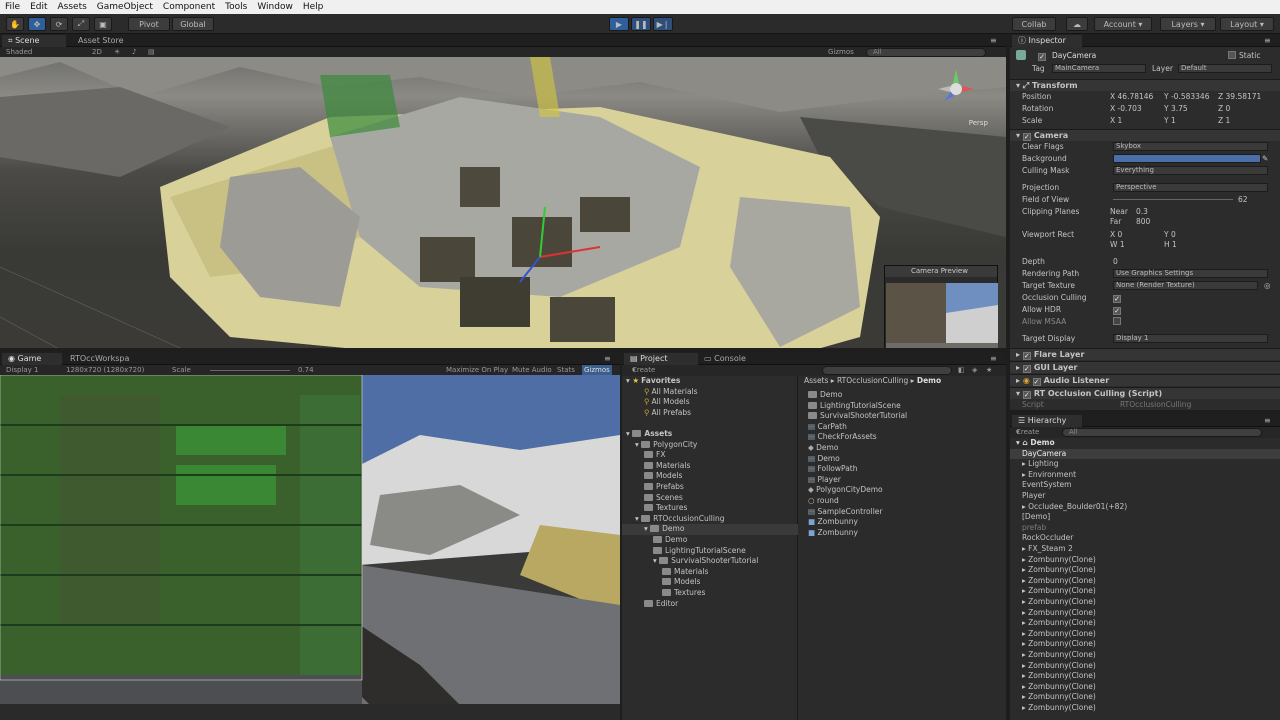  I want to click on eyedropper-icon: ✎, so click(1265, 158).